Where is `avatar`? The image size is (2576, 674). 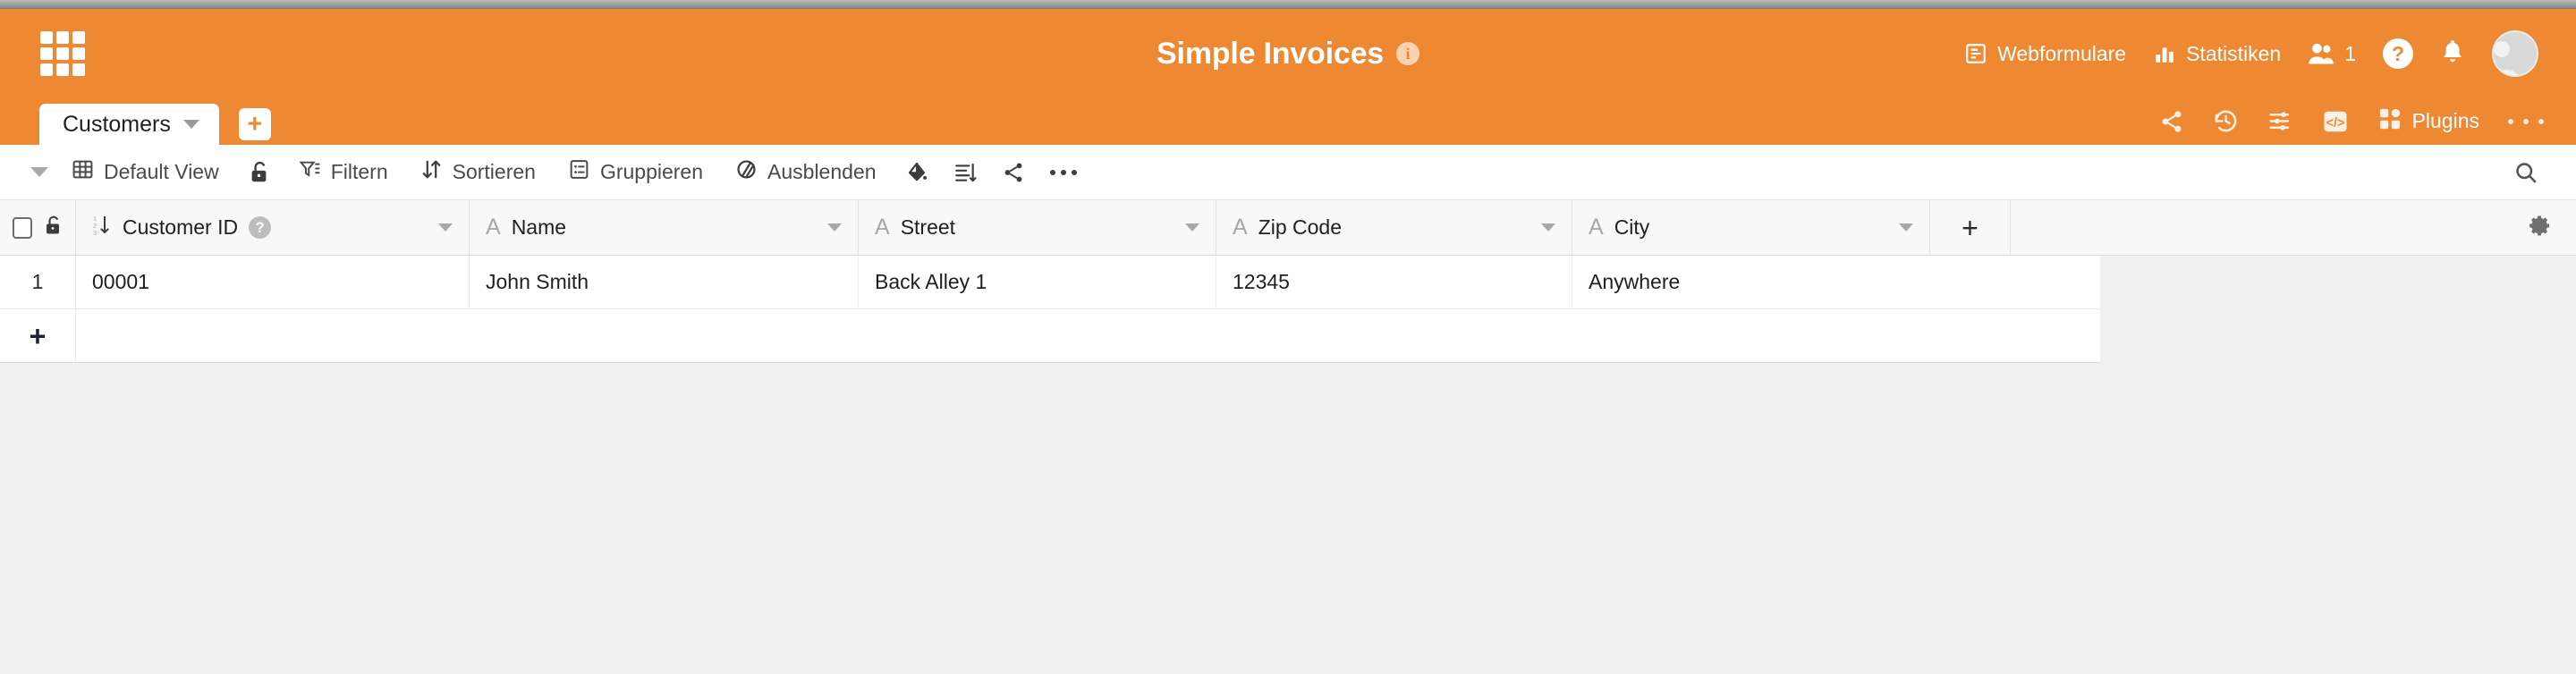
avatar is located at coordinates (2515, 53).